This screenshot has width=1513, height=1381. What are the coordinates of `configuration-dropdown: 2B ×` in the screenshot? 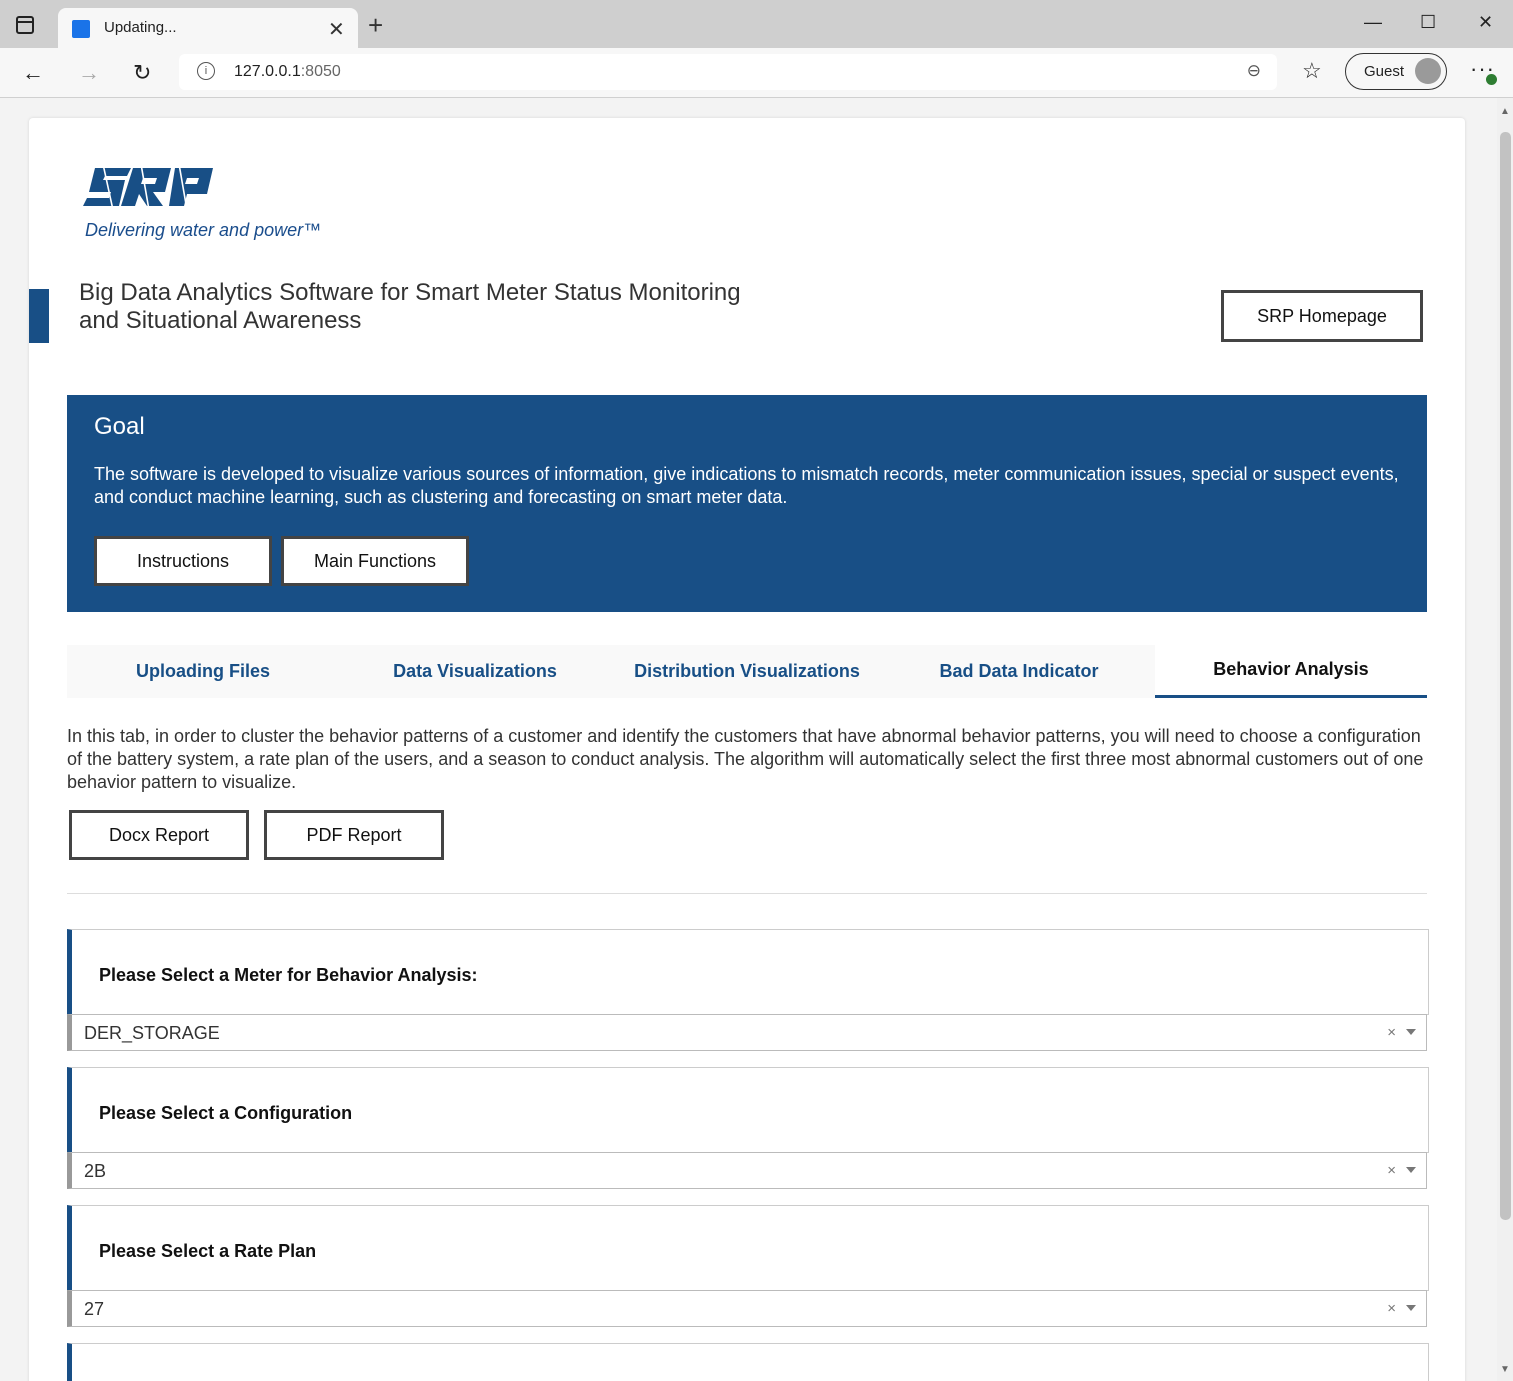 It's located at (747, 1170).